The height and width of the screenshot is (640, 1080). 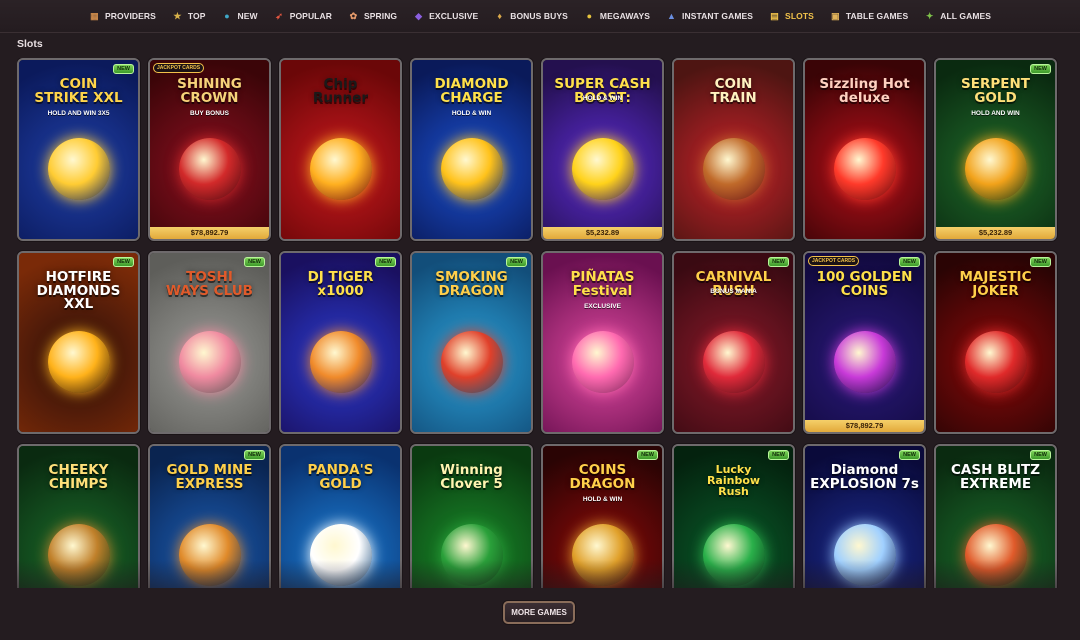 I want to click on joystick-icon: ▲, so click(x=672, y=15).